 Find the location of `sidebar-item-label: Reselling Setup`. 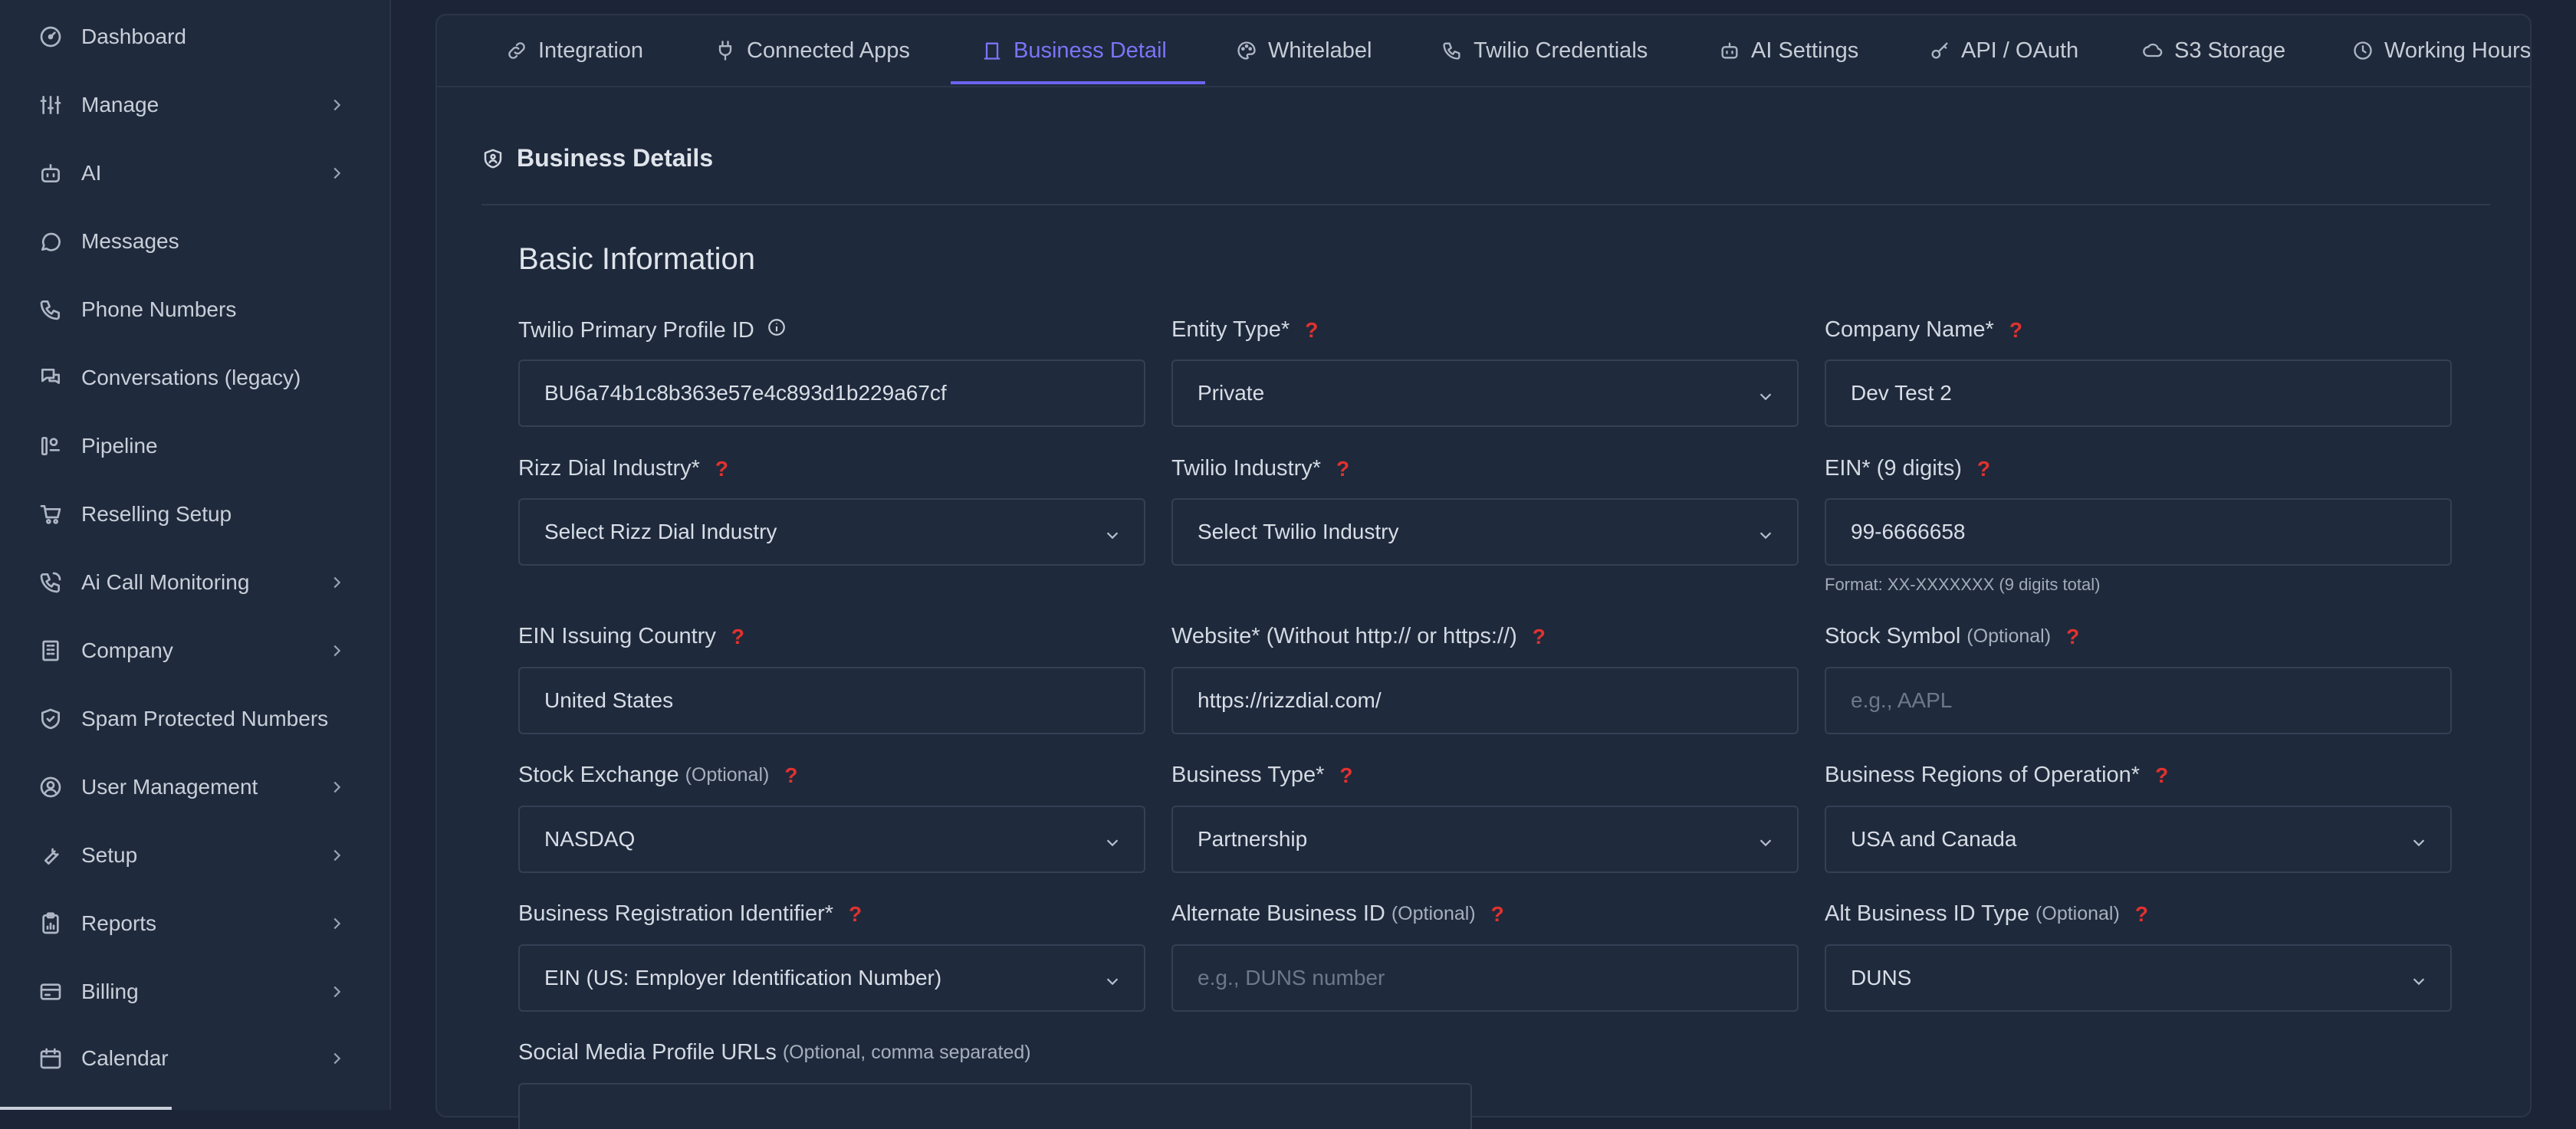

sidebar-item-label: Reselling Setup is located at coordinates (156, 514).